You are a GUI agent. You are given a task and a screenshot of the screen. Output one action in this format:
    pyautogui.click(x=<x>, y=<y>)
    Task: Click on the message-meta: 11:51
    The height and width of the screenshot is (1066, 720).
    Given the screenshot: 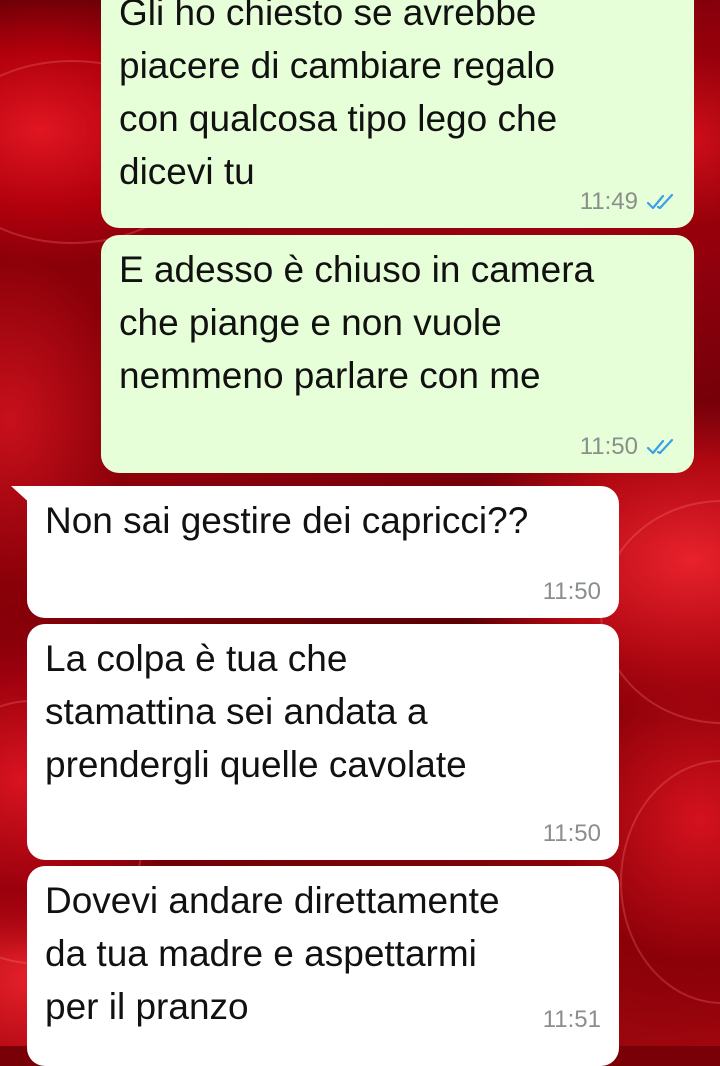 What is the action you would take?
    pyautogui.click(x=572, y=1020)
    